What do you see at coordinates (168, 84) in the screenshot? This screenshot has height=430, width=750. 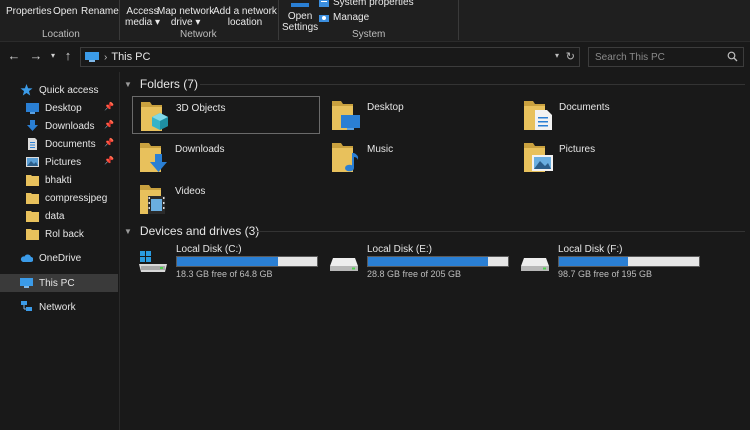 I see `folders-section-title: Folders (7)` at bounding box center [168, 84].